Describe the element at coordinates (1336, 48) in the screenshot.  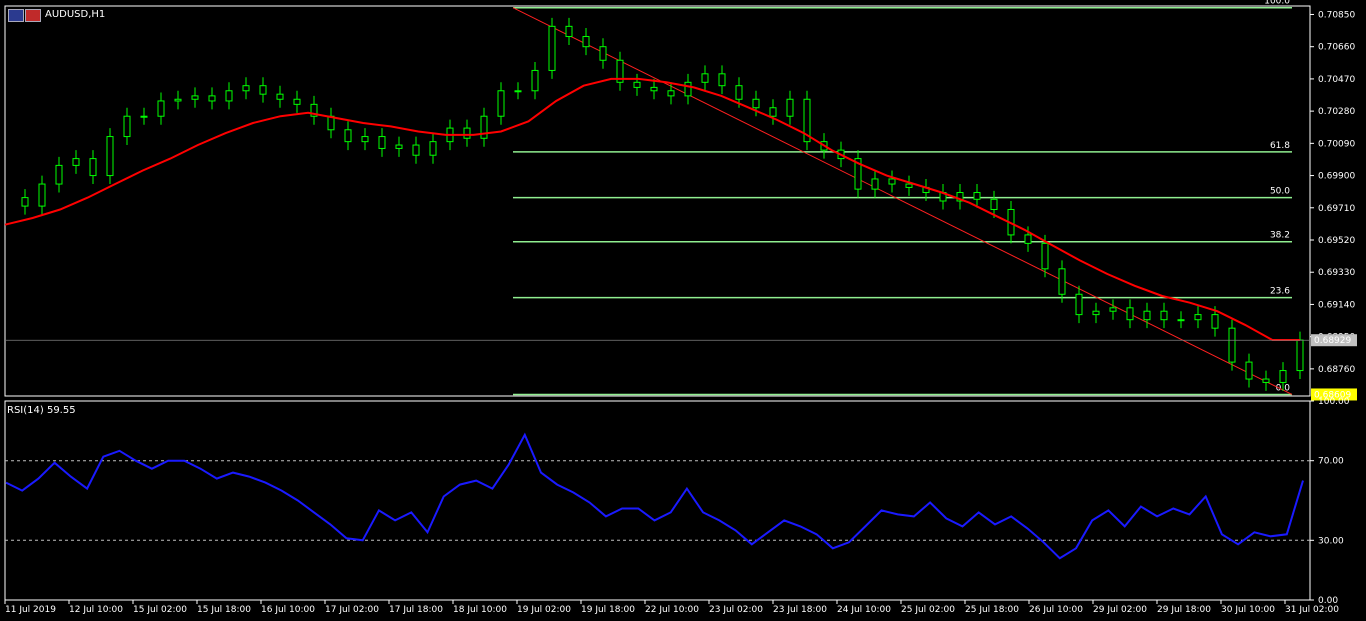
I see `price-axis-label: 0.70660` at that location.